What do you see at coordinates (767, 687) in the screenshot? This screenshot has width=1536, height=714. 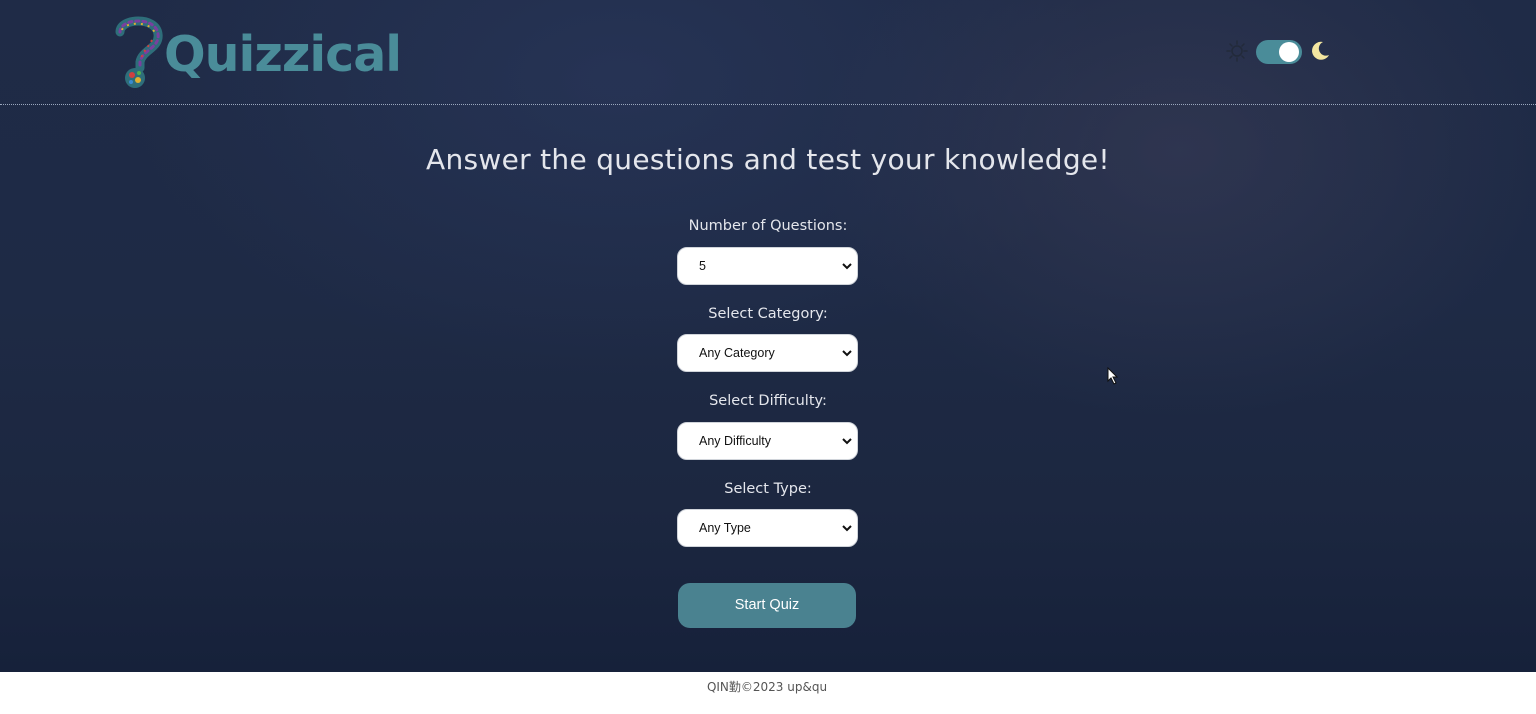 I see `footer-copyright: QIN勤©2023 up&qu` at bounding box center [767, 687].